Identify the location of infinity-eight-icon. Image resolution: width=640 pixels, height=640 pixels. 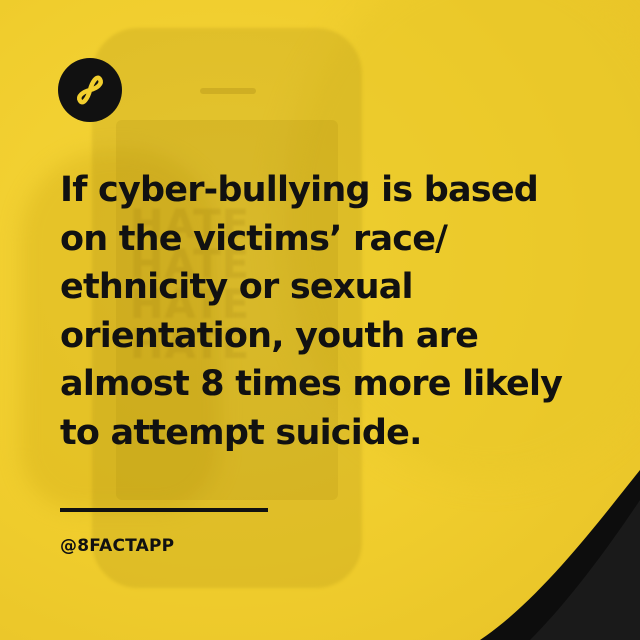
(90, 90).